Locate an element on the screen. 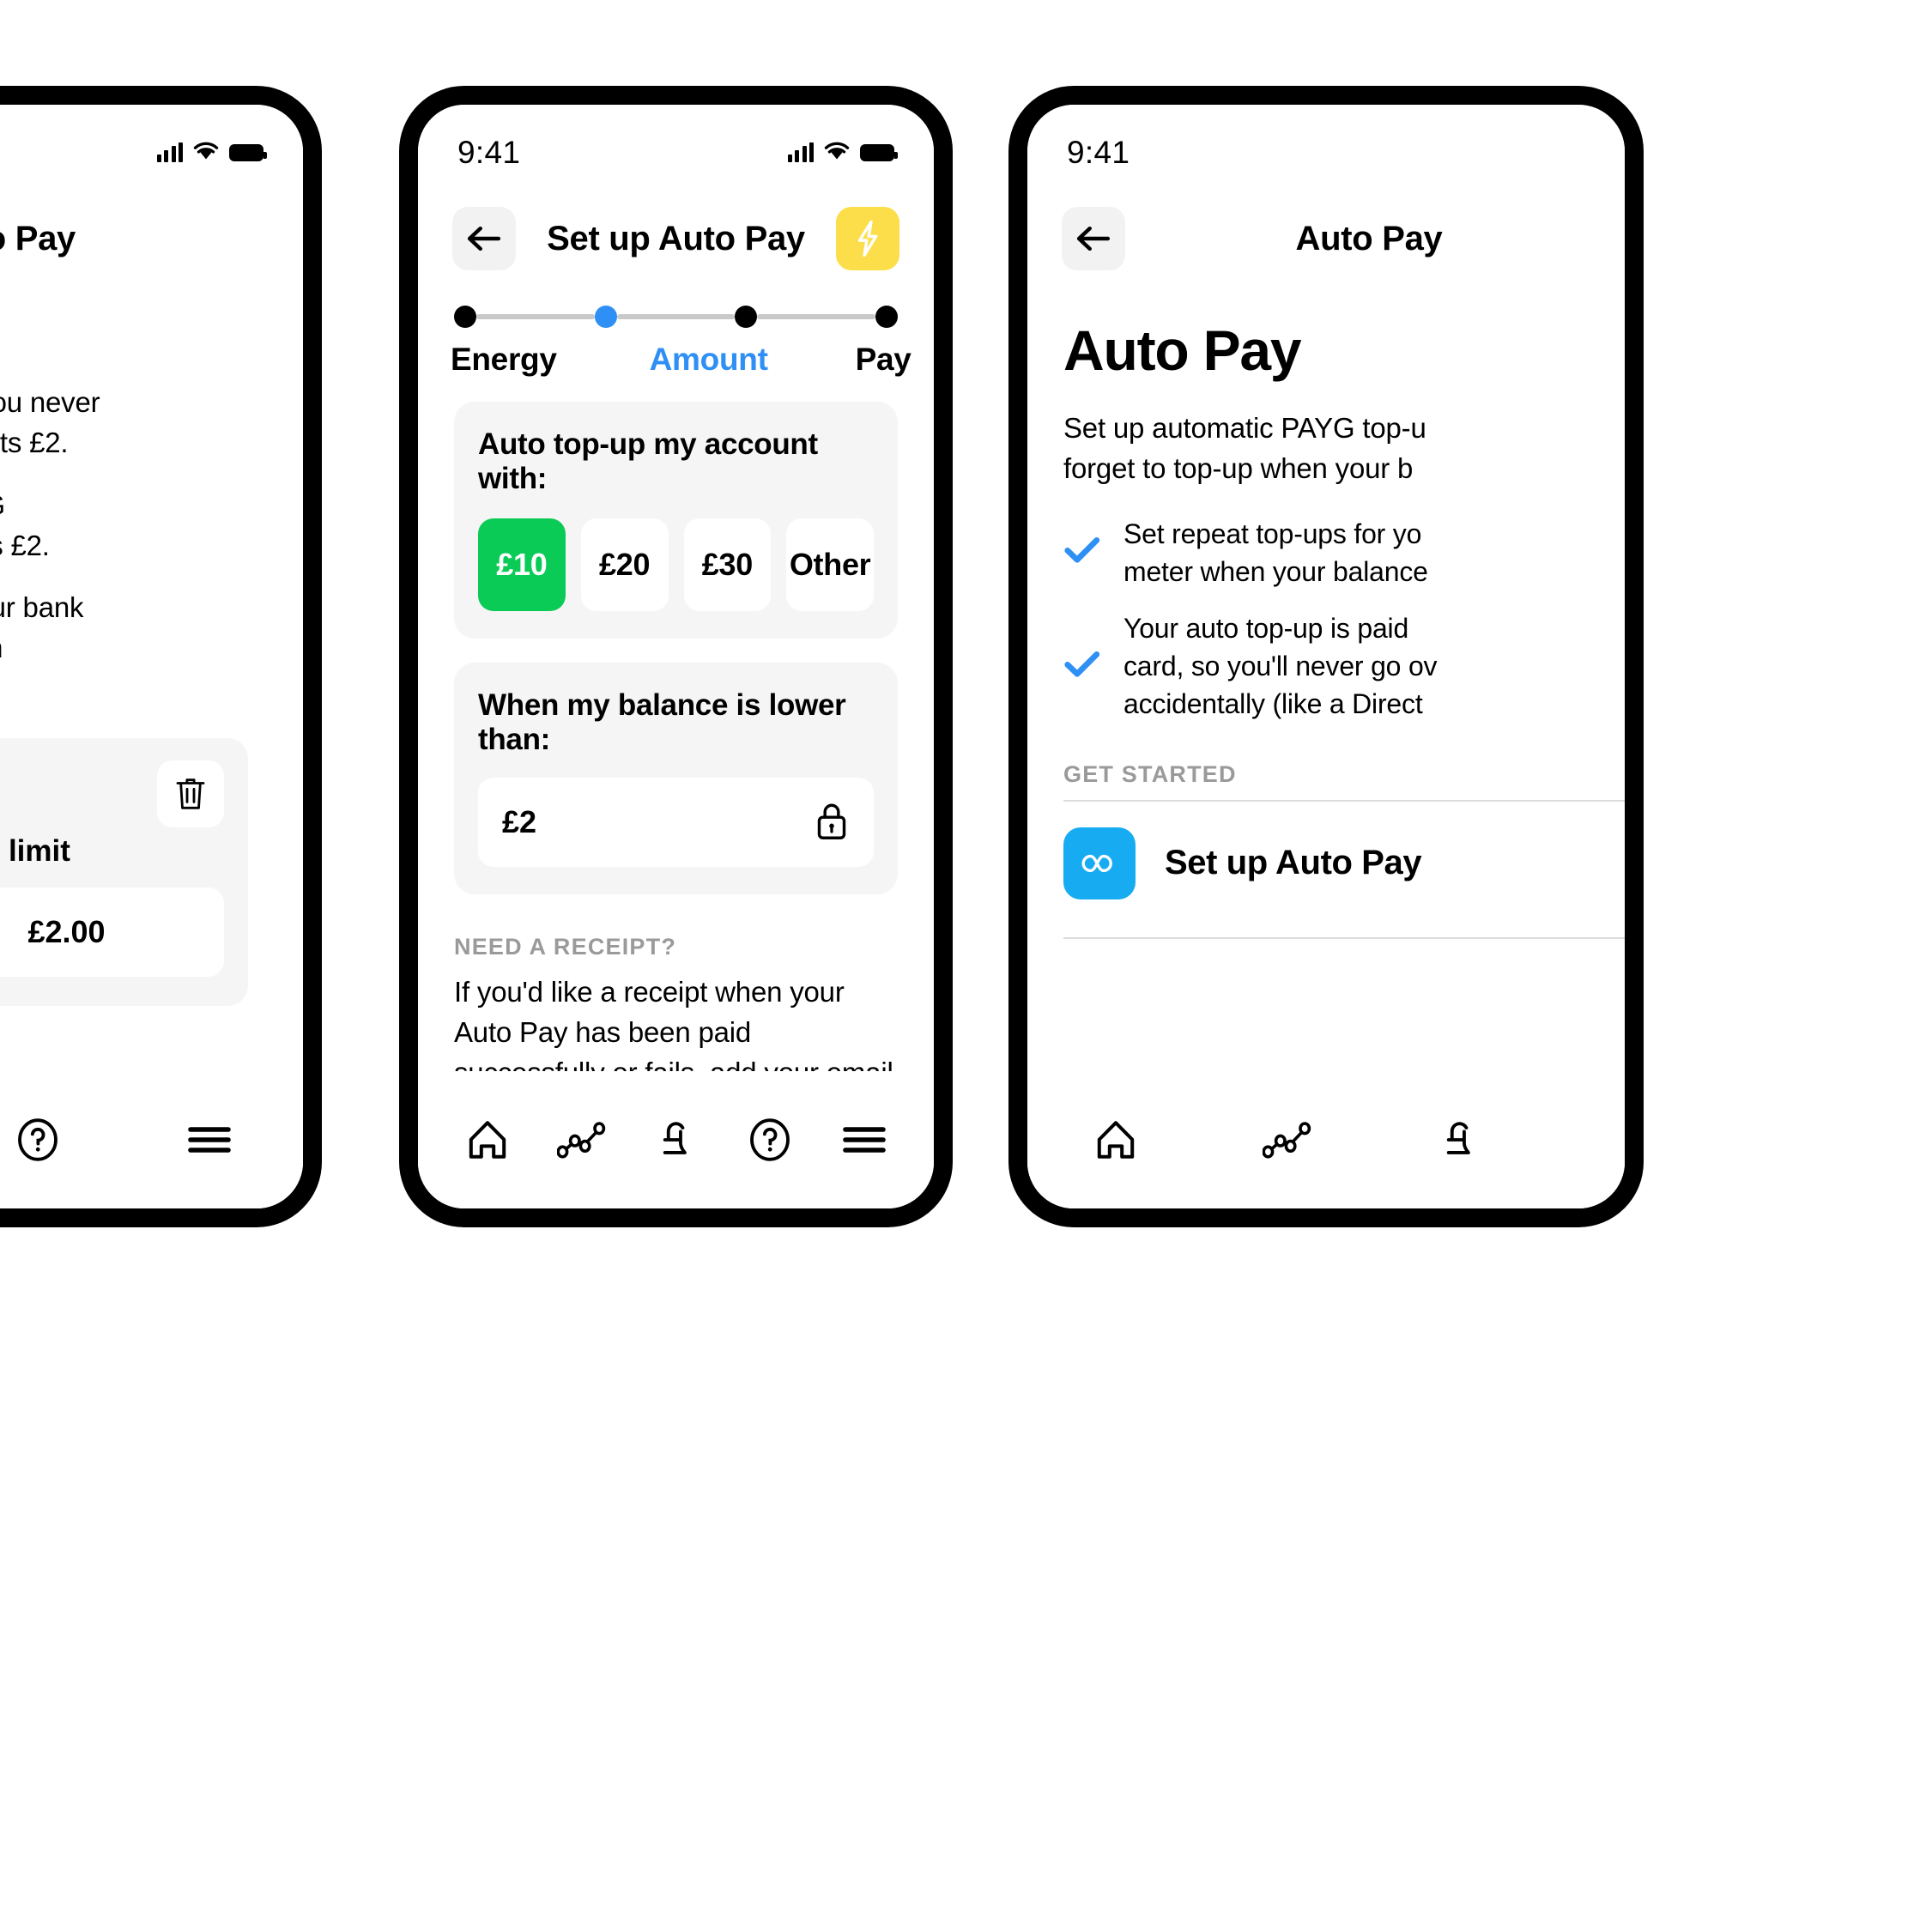 The height and width of the screenshot is (1932, 1932). topup-amount-options: £10 £20 £30 Other is located at coordinates (676, 565).